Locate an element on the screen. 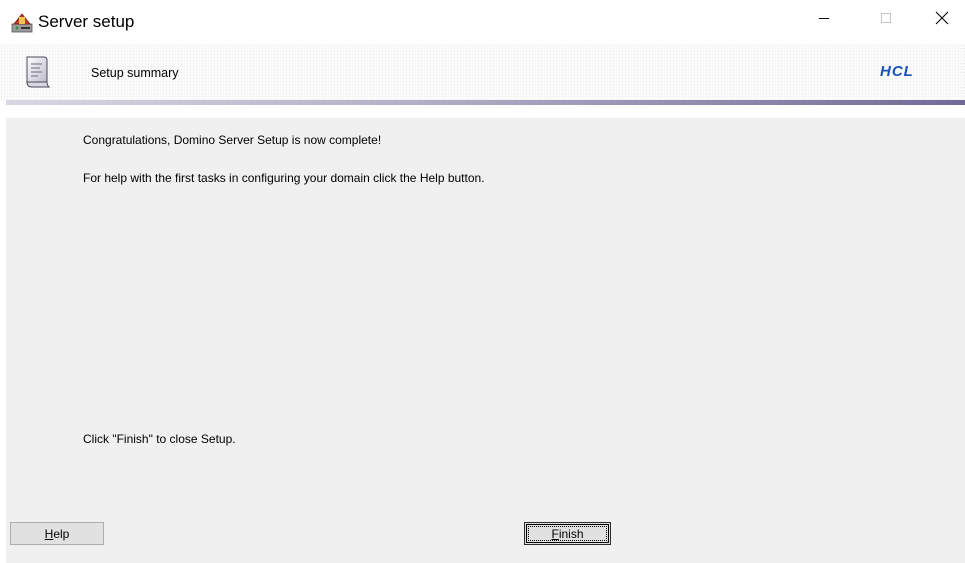 This screenshot has height=563, width=965. setup-header: Setup summary HCL is located at coordinates (482, 72).